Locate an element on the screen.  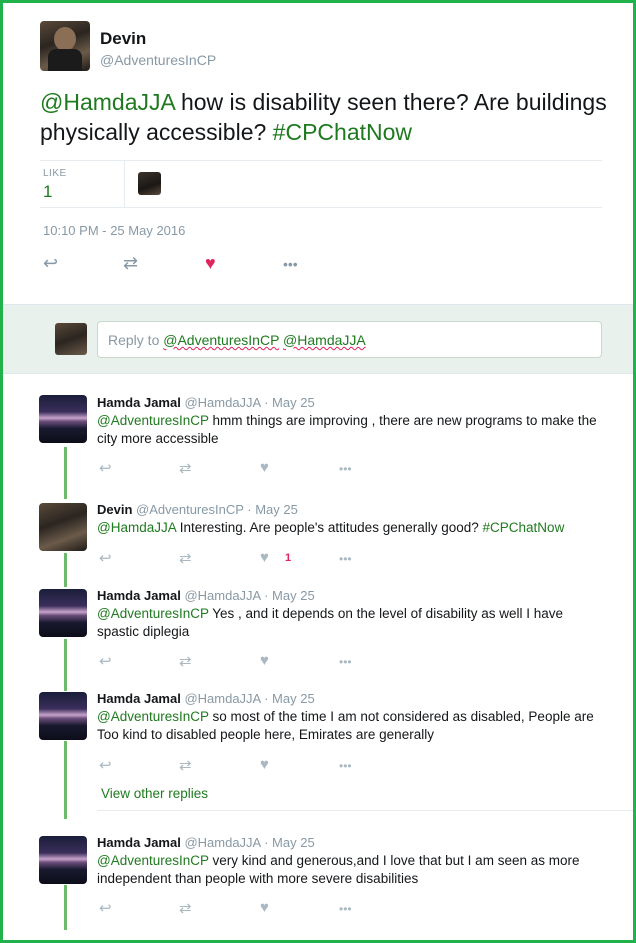
reply-mention-link: @HamdaJJA is located at coordinates (136, 527).